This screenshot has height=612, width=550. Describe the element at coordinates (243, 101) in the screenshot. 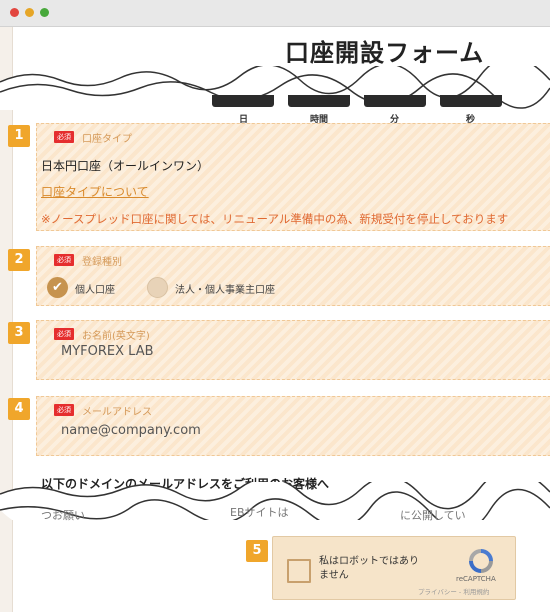

I see `timer-days-box` at that location.